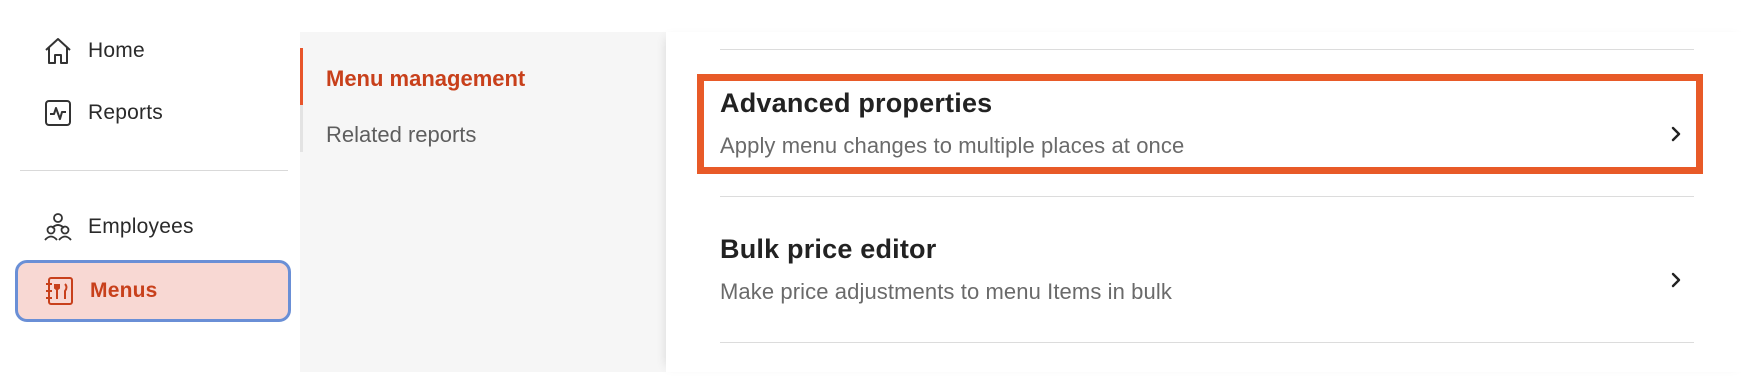 This screenshot has height=392, width=1750. Describe the element at coordinates (58, 51) in the screenshot. I see `home-icon` at that location.